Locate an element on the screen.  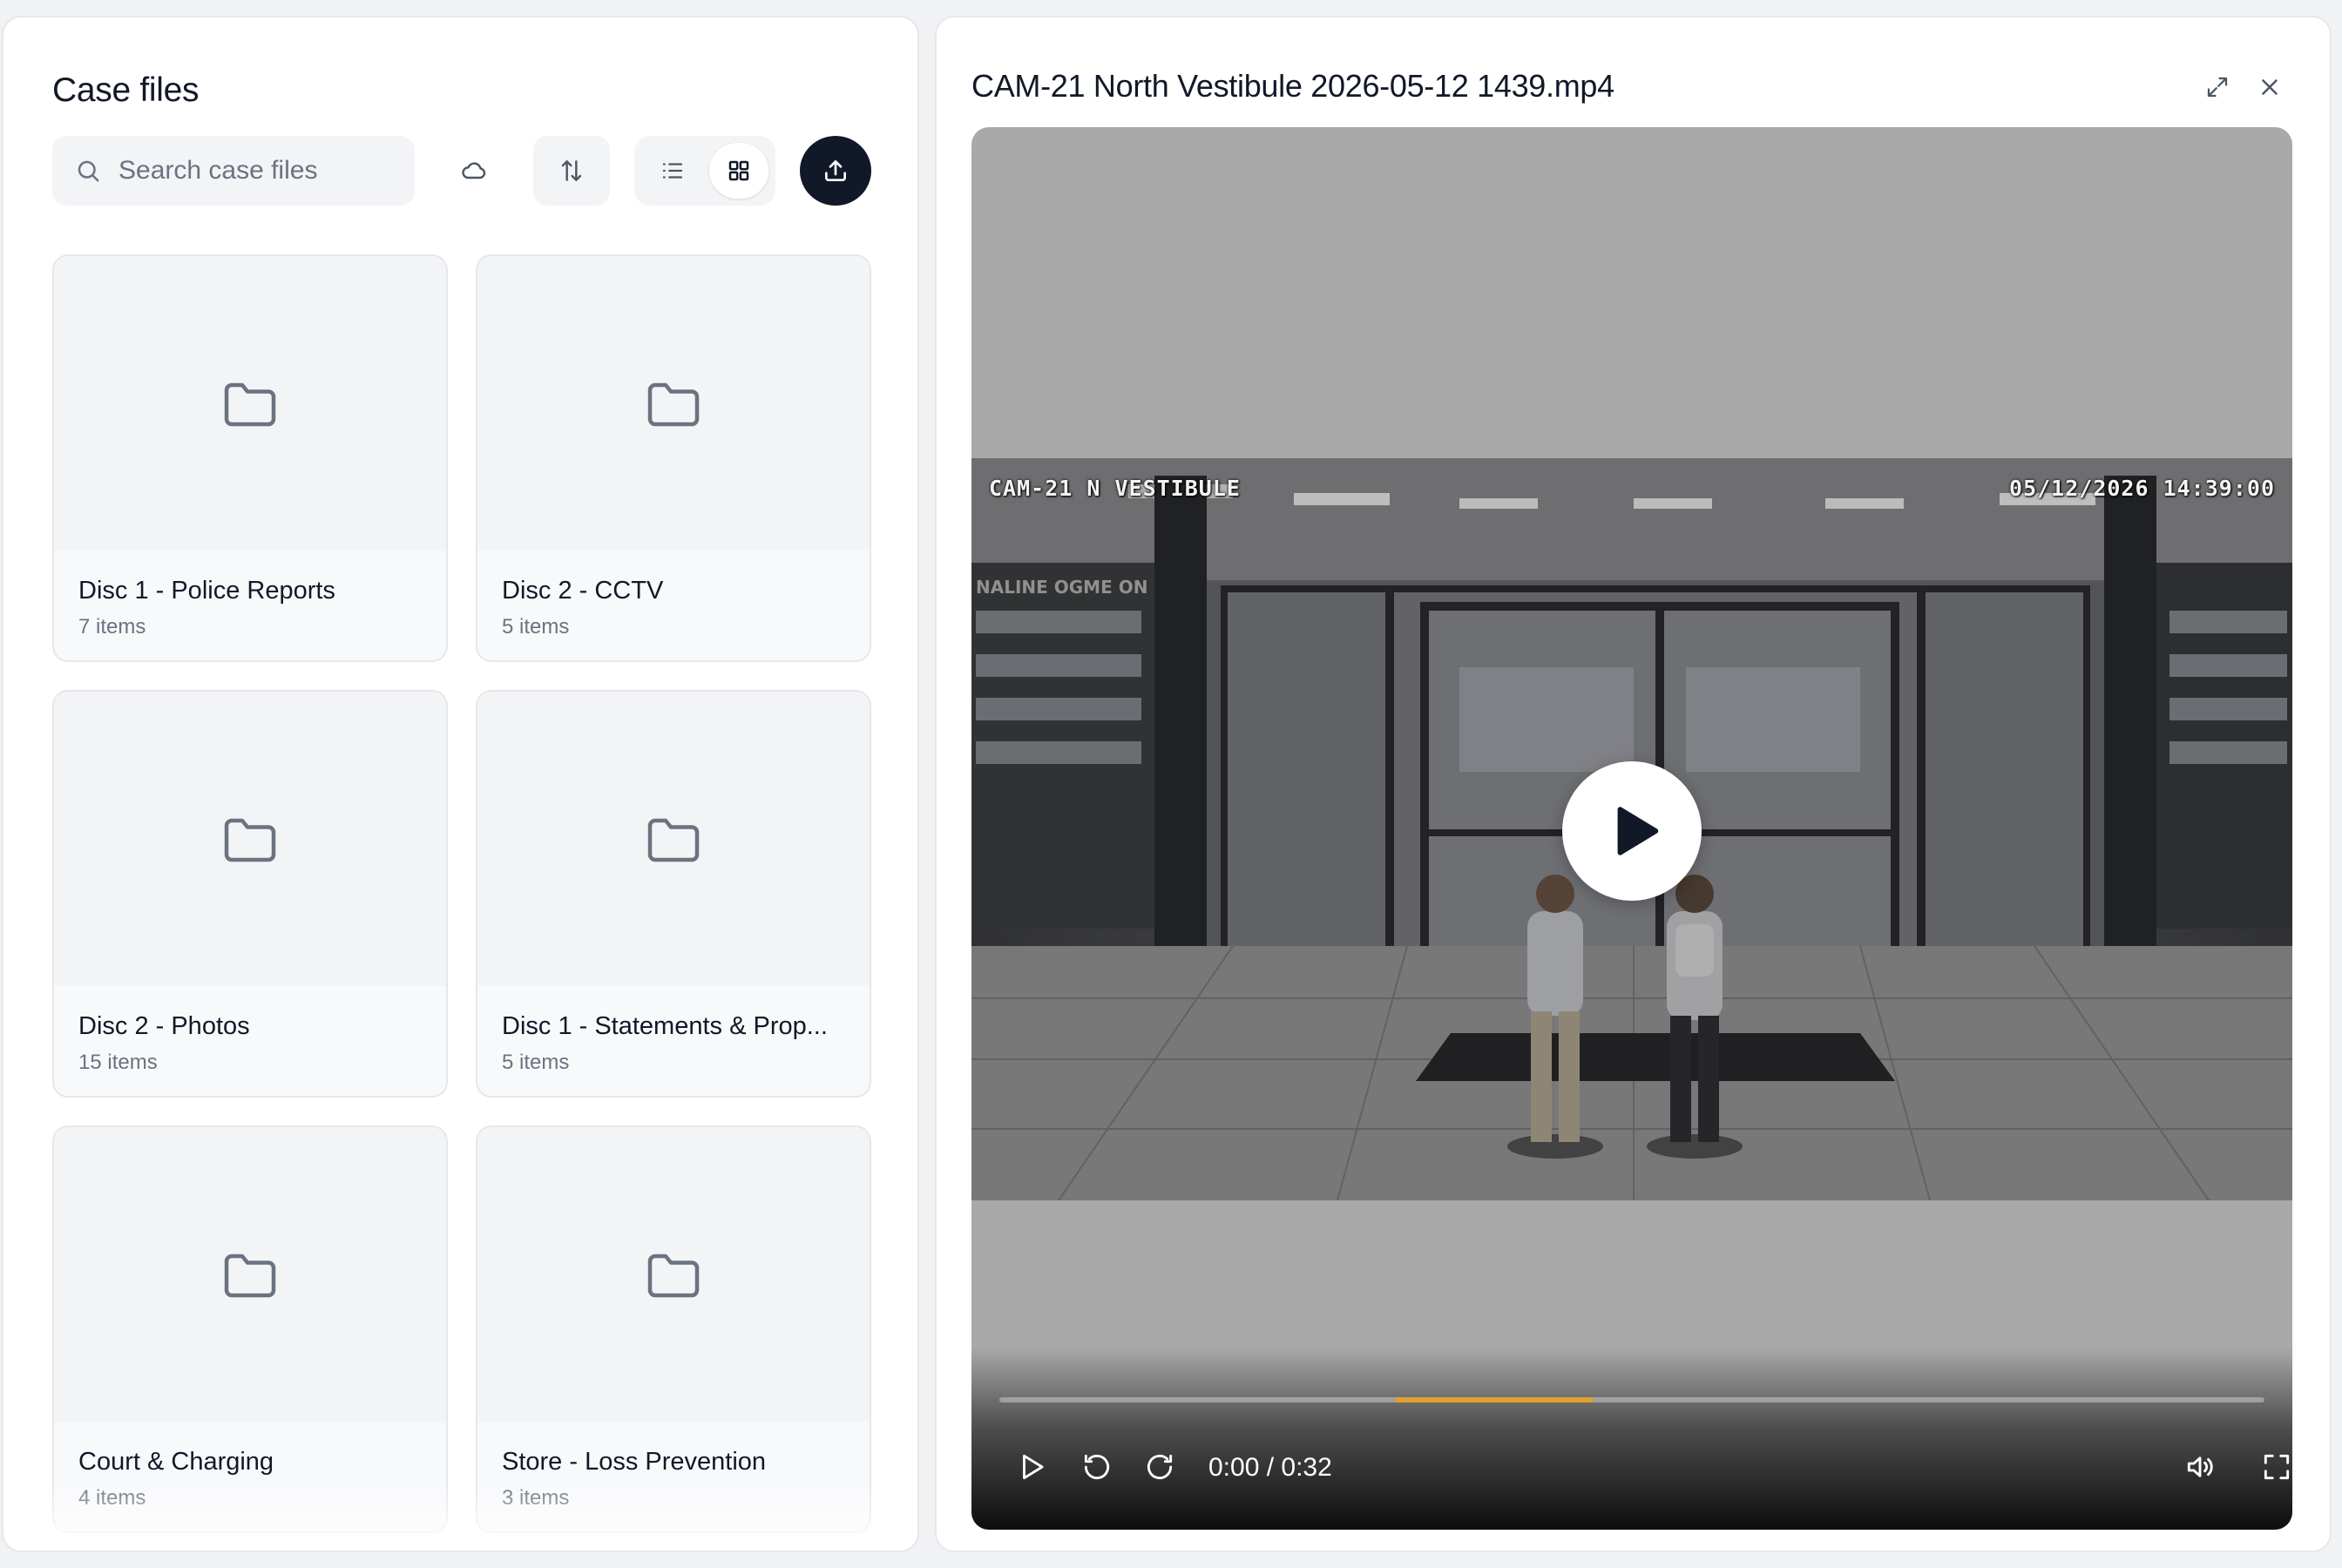
cloud-icon is located at coordinates (474, 170).